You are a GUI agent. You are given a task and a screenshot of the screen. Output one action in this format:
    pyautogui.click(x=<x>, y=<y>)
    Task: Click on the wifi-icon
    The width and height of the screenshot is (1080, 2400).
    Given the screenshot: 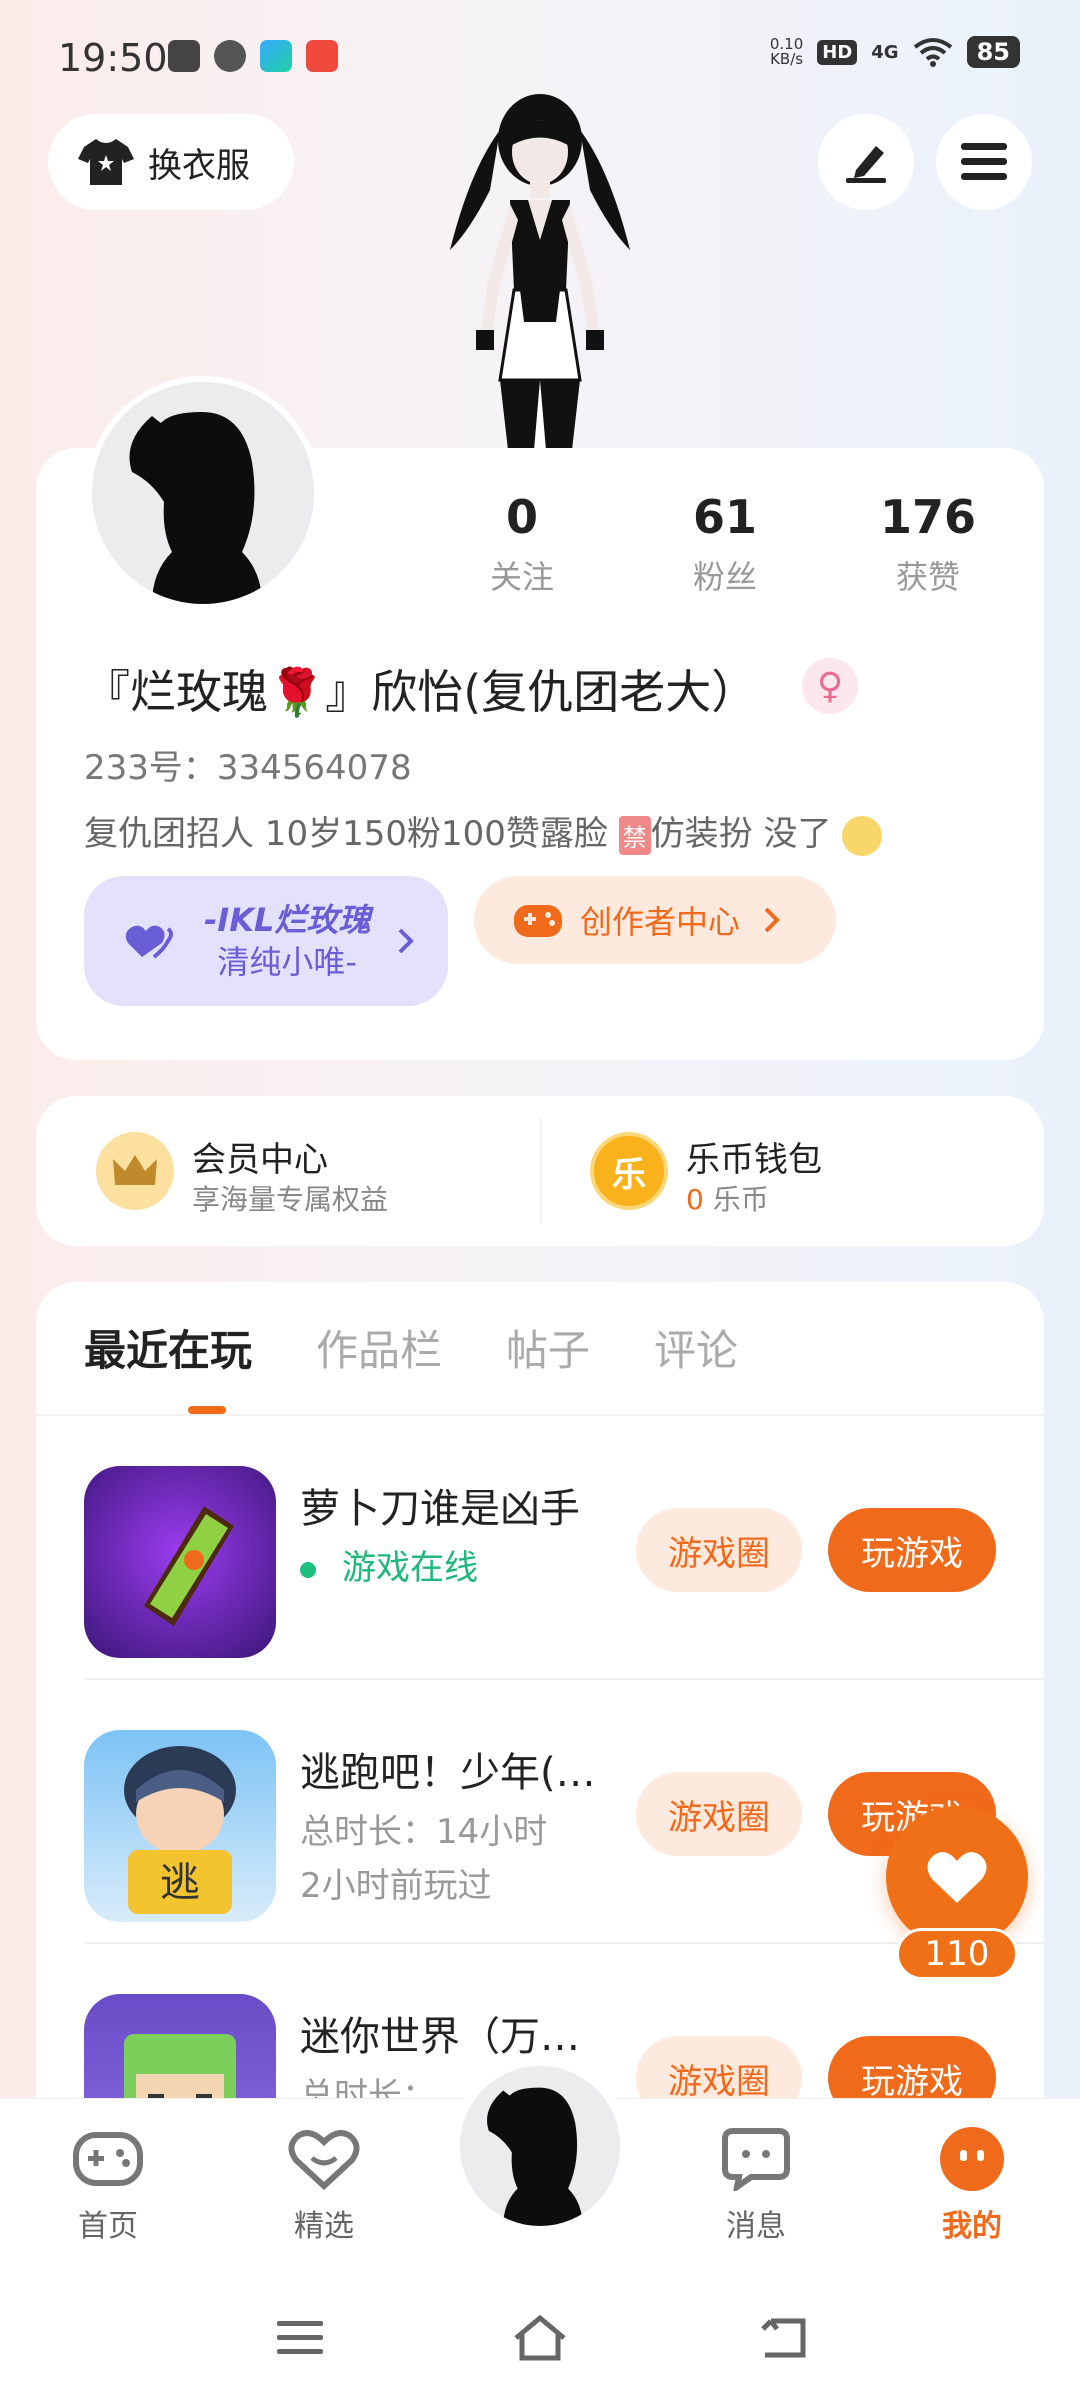 What is the action you would take?
    pyautogui.click(x=932, y=52)
    